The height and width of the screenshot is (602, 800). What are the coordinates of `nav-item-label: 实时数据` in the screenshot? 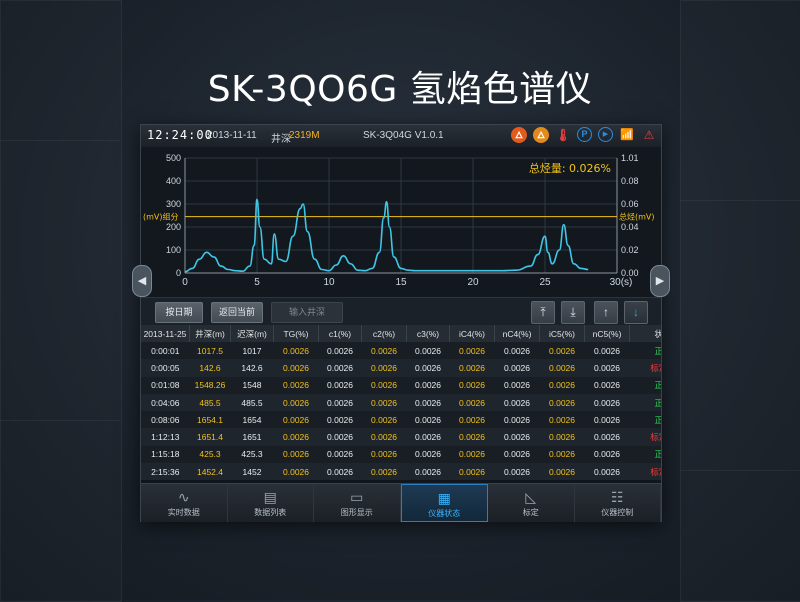 It's located at (183, 512).